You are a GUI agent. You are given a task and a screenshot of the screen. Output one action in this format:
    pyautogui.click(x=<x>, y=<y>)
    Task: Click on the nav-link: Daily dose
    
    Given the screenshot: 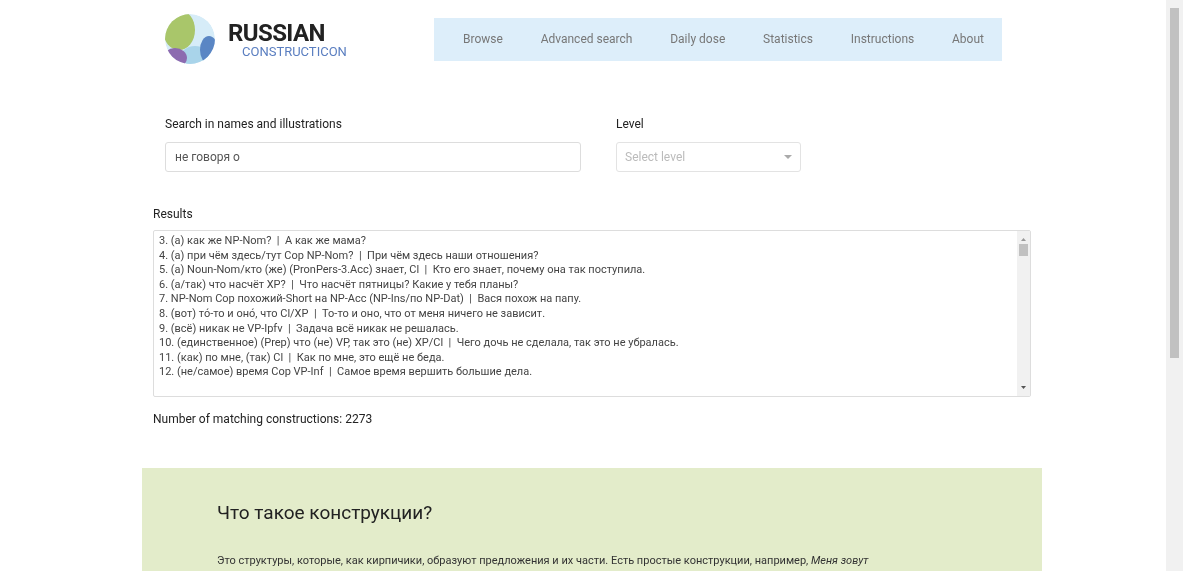 What is the action you would take?
    pyautogui.click(x=698, y=39)
    